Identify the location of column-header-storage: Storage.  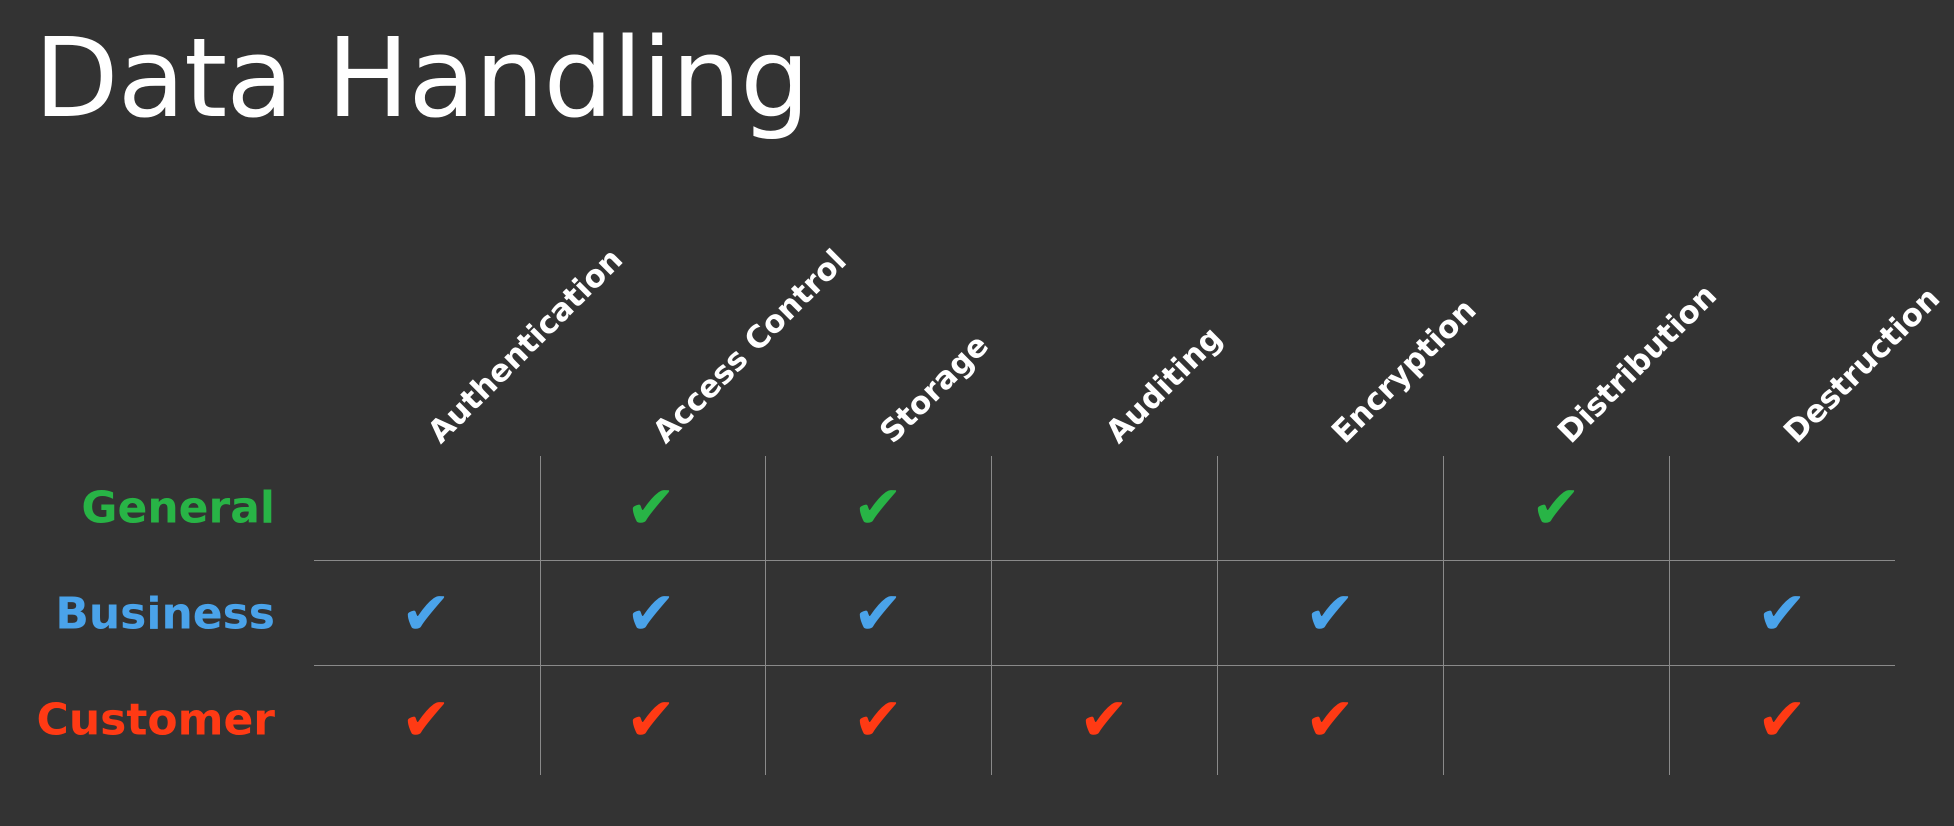
(934, 389).